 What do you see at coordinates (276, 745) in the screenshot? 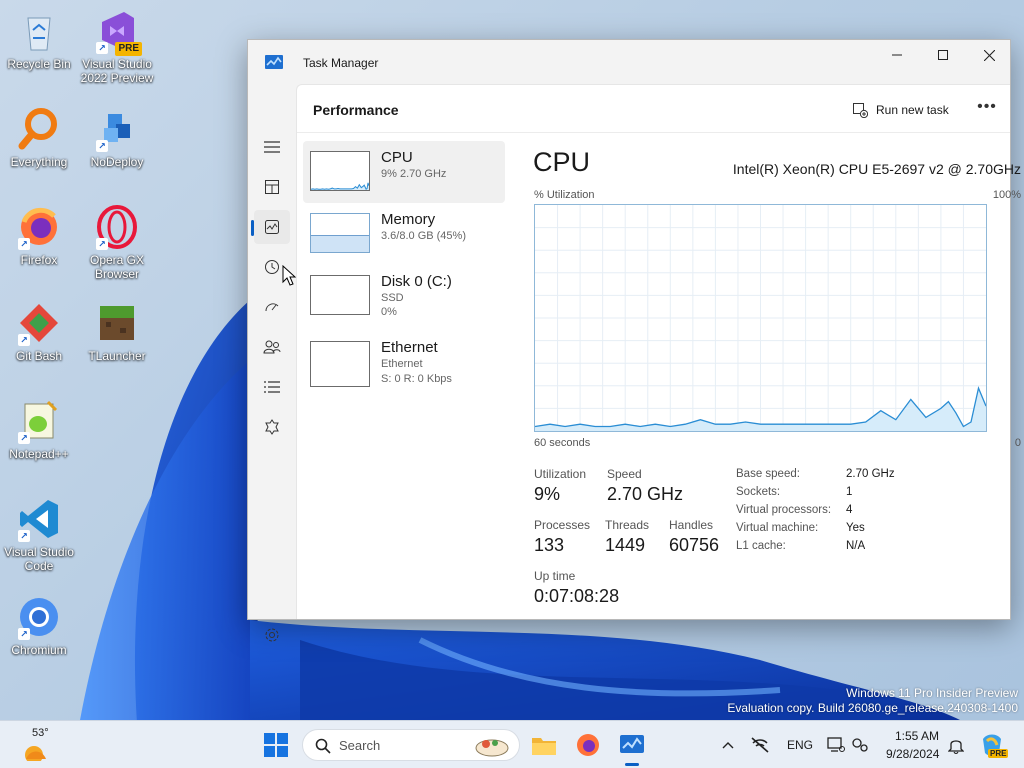
I see `start-button` at bounding box center [276, 745].